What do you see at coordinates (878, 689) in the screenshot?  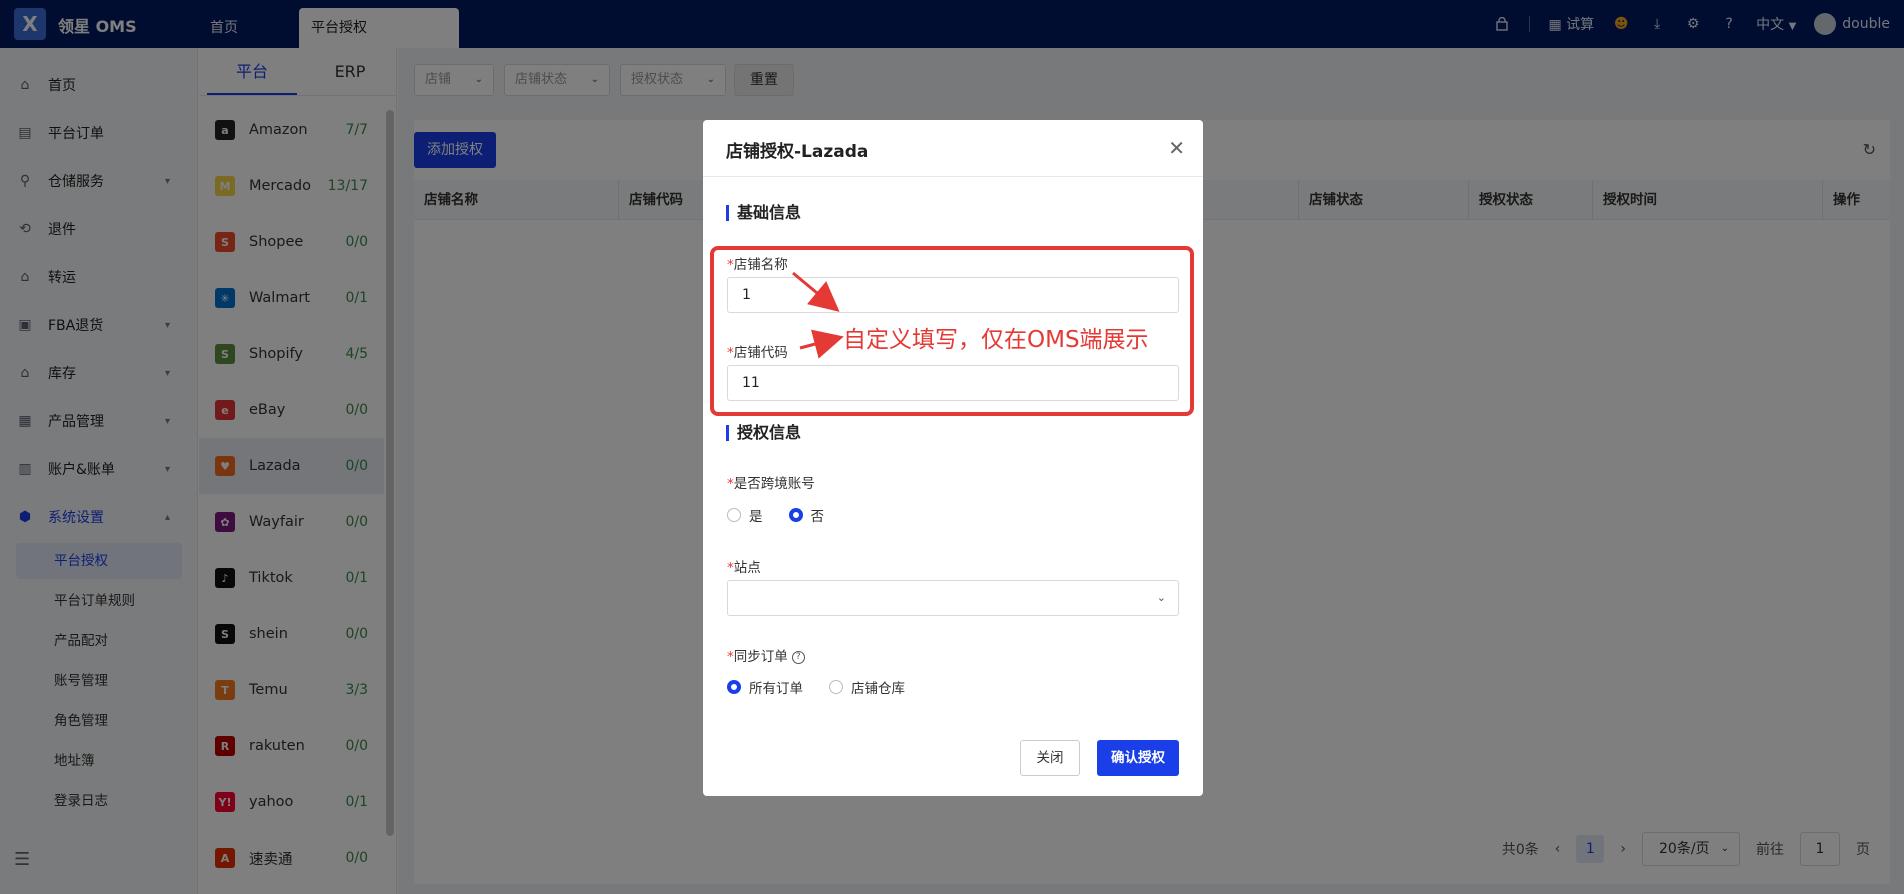 I see `radio-label: 店铺仓库` at bounding box center [878, 689].